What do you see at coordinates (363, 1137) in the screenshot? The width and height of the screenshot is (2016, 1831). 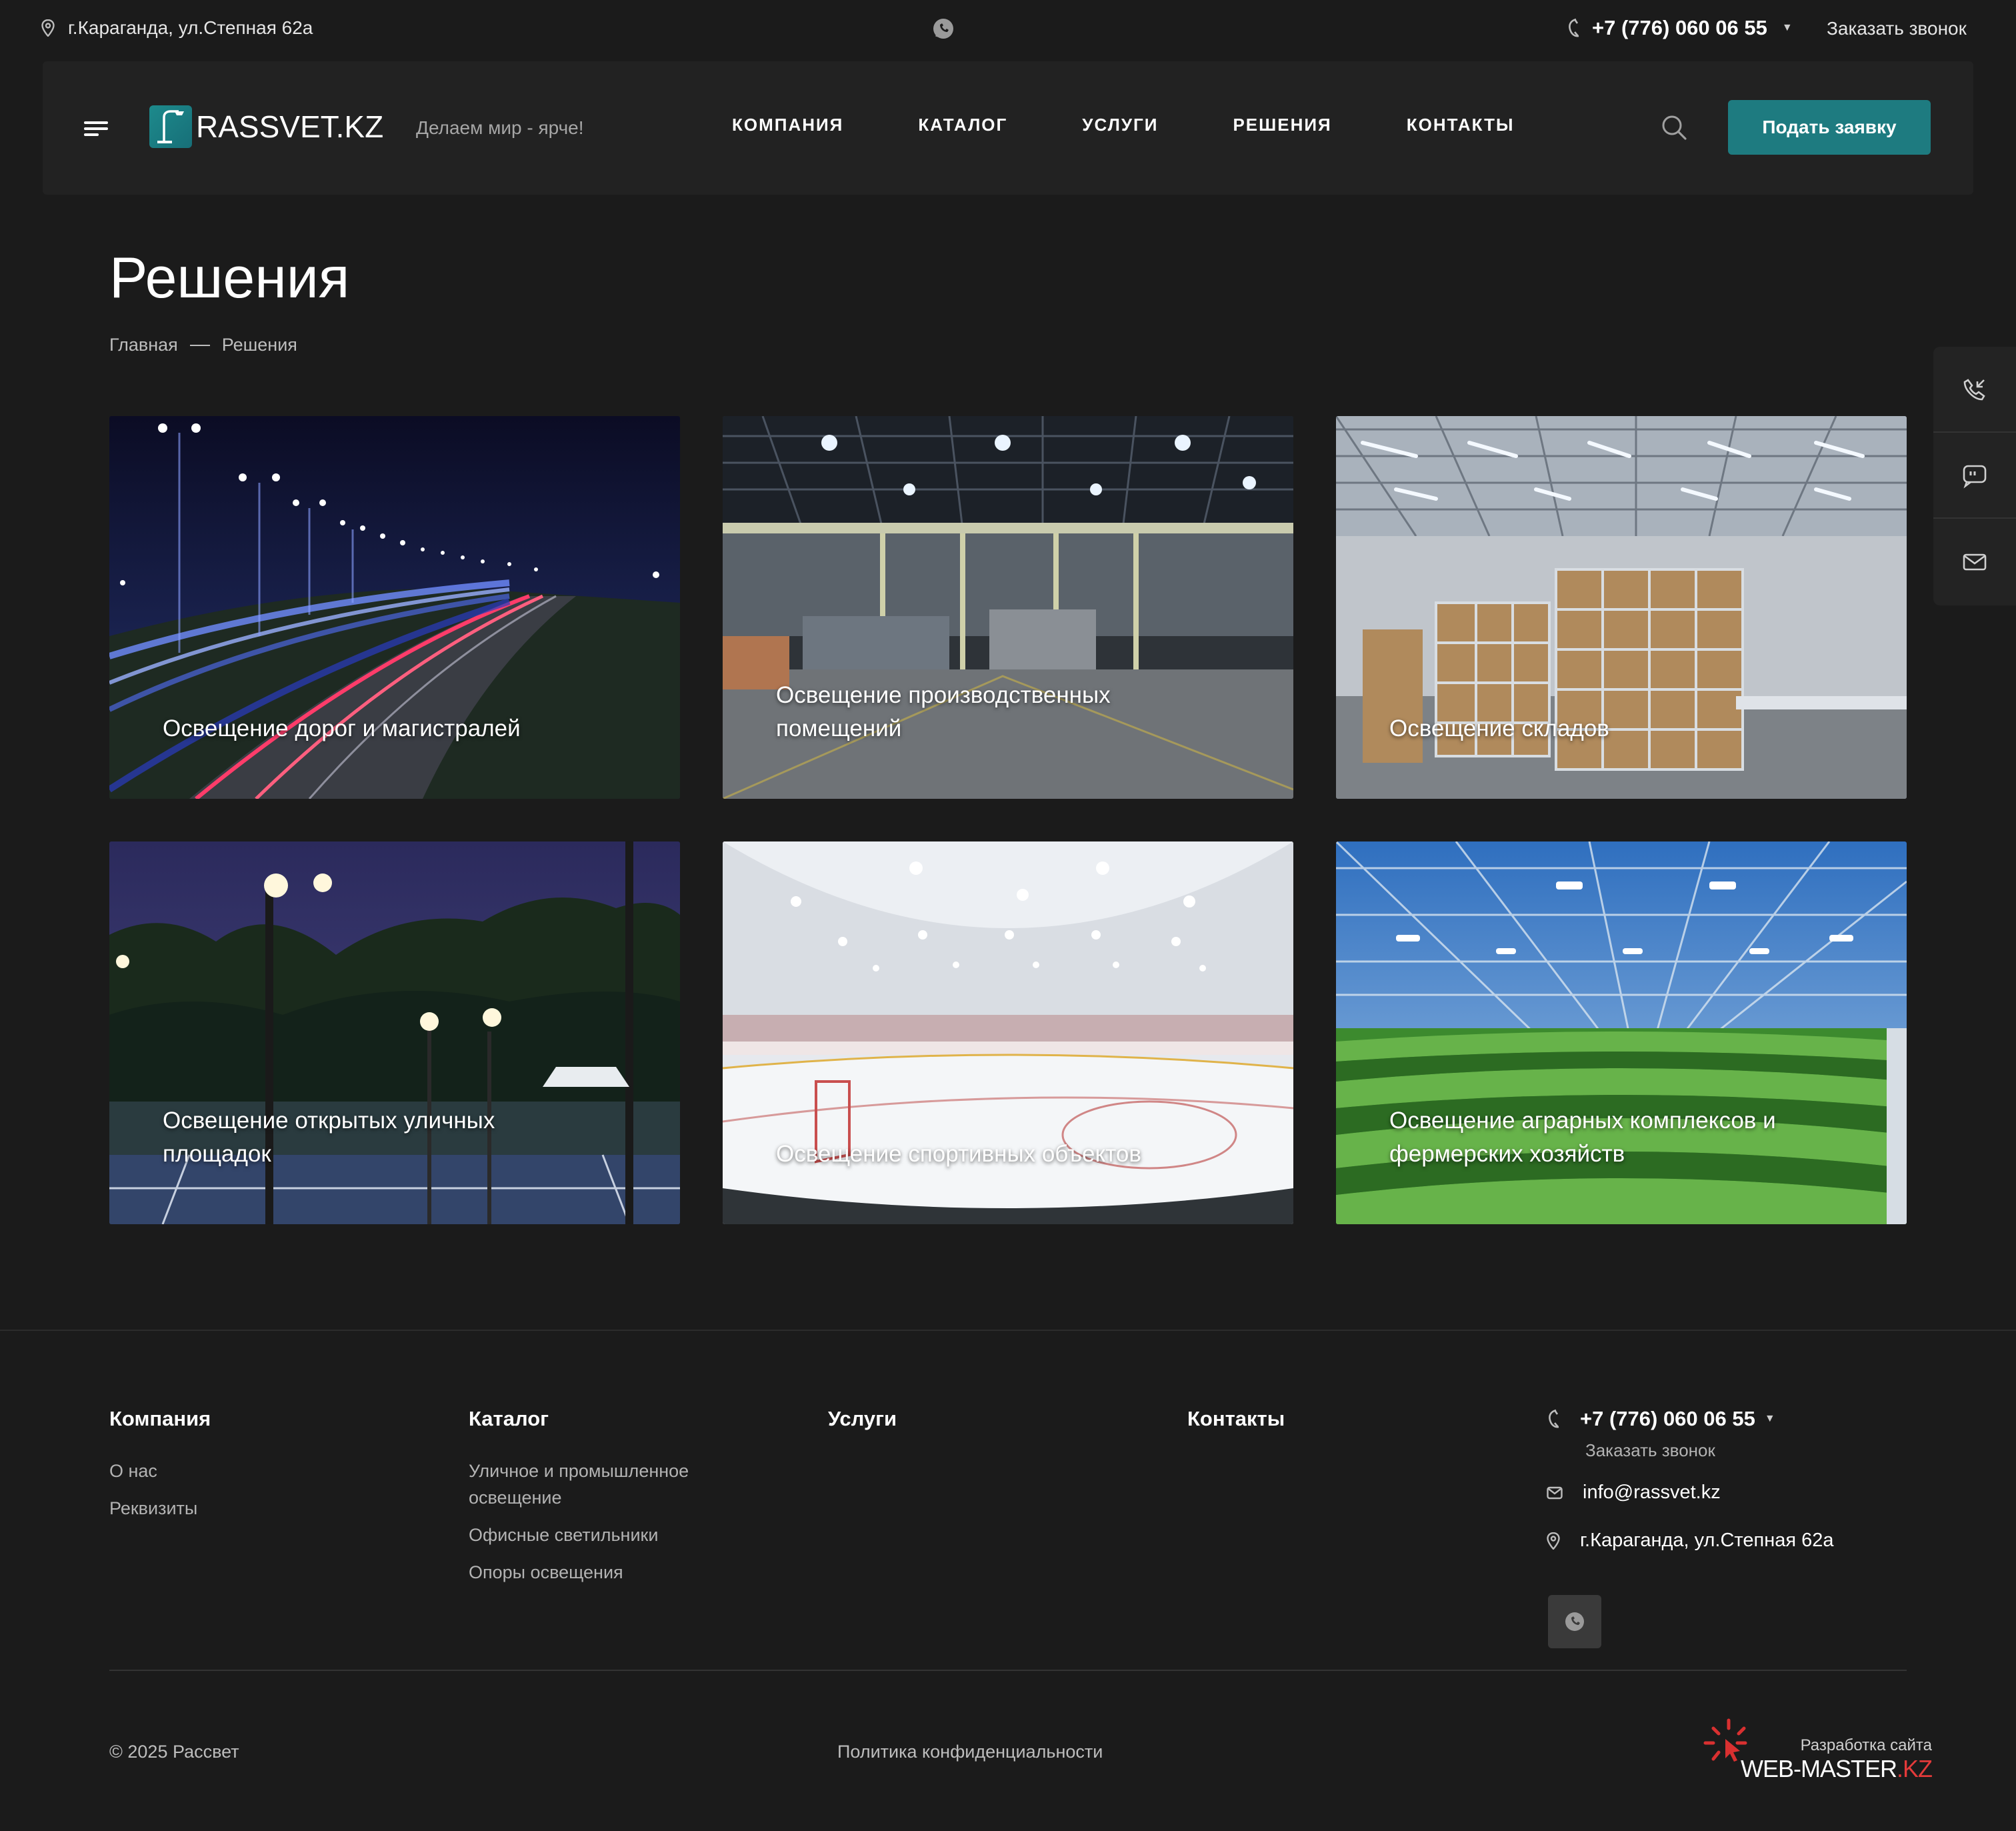 I see `solution-label: Освещение открытых уличных площадок` at bounding box center [363, 1137].